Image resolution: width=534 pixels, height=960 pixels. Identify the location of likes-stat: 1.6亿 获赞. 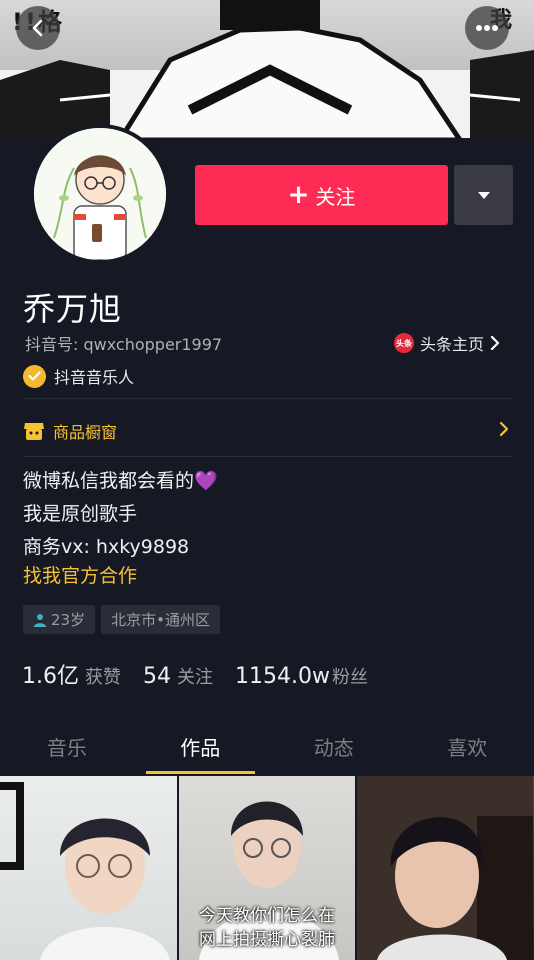
(71, 674).